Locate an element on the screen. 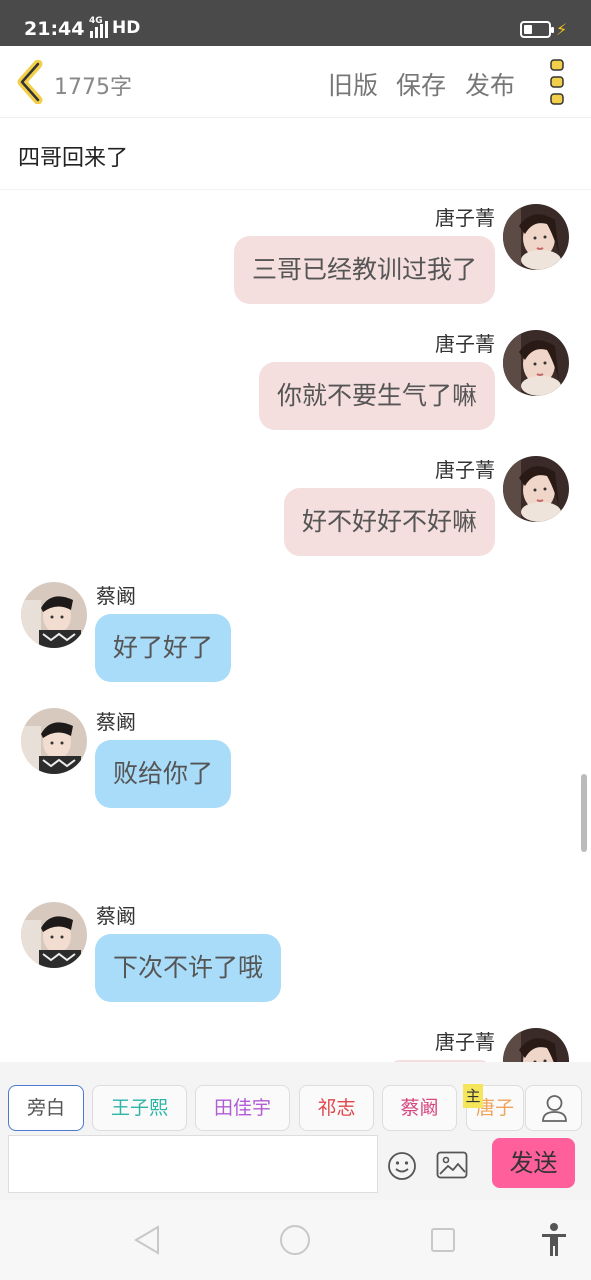 The height and width of the screenshot is (1280, 591). message-bubble: 三哥已经教训过我了 is located at coordinates (364, 270).